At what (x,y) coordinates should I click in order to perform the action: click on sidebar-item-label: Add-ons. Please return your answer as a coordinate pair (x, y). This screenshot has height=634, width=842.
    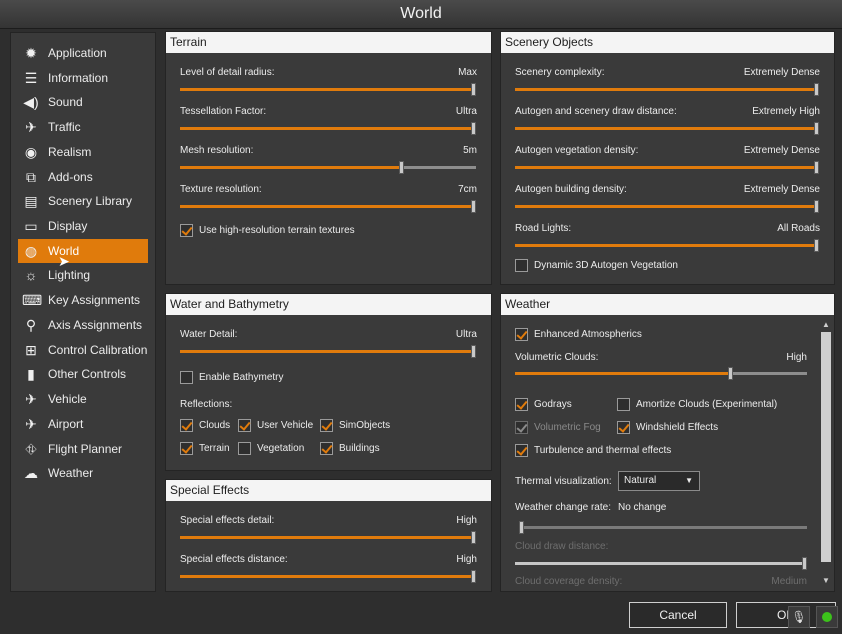
    Looking at the image, I should click on (70, 177).